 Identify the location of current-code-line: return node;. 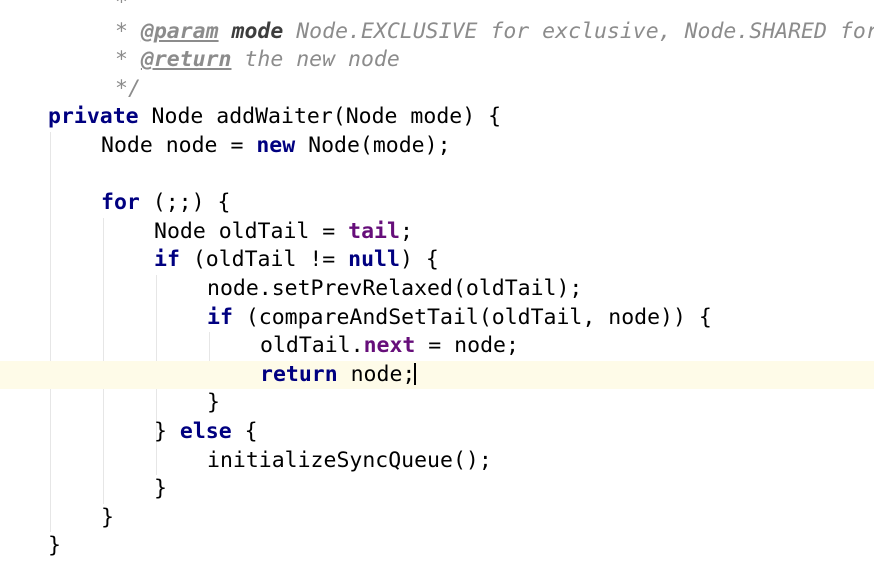
(437, 375).